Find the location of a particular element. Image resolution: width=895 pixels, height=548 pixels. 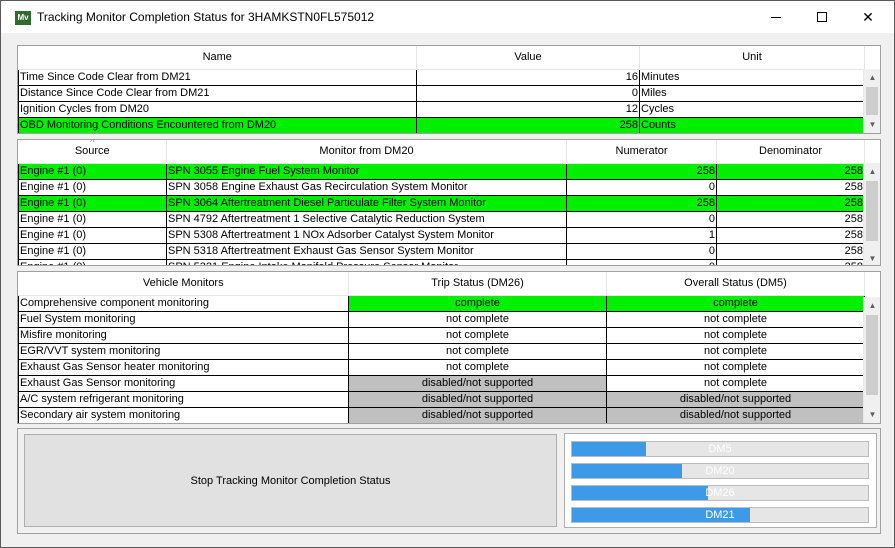

maximize-button is located at coordinates (822, 17).